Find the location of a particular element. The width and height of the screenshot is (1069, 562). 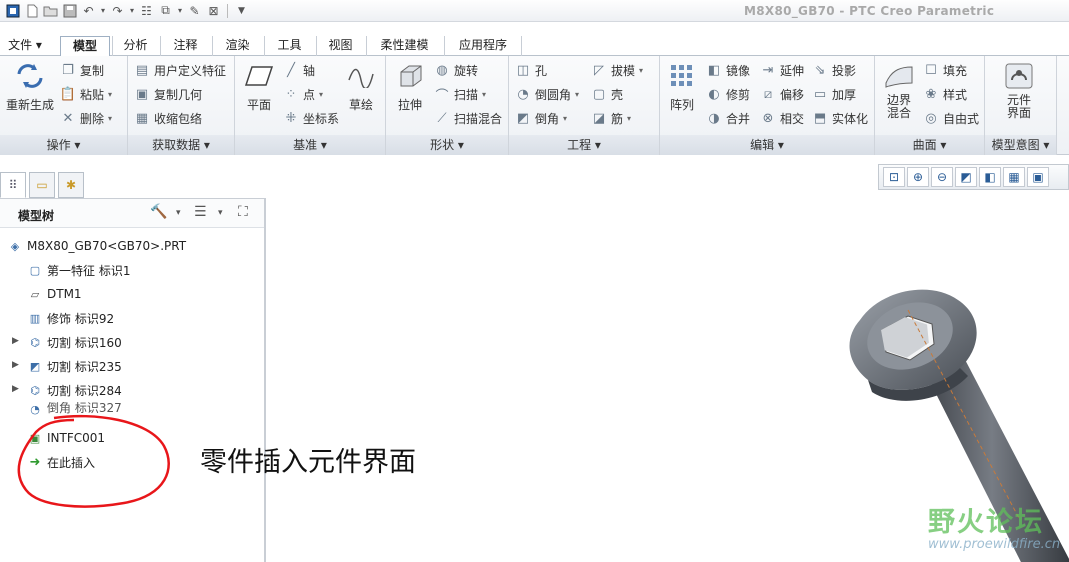

tab-model: 模型 is located at coordinates (85, 46).